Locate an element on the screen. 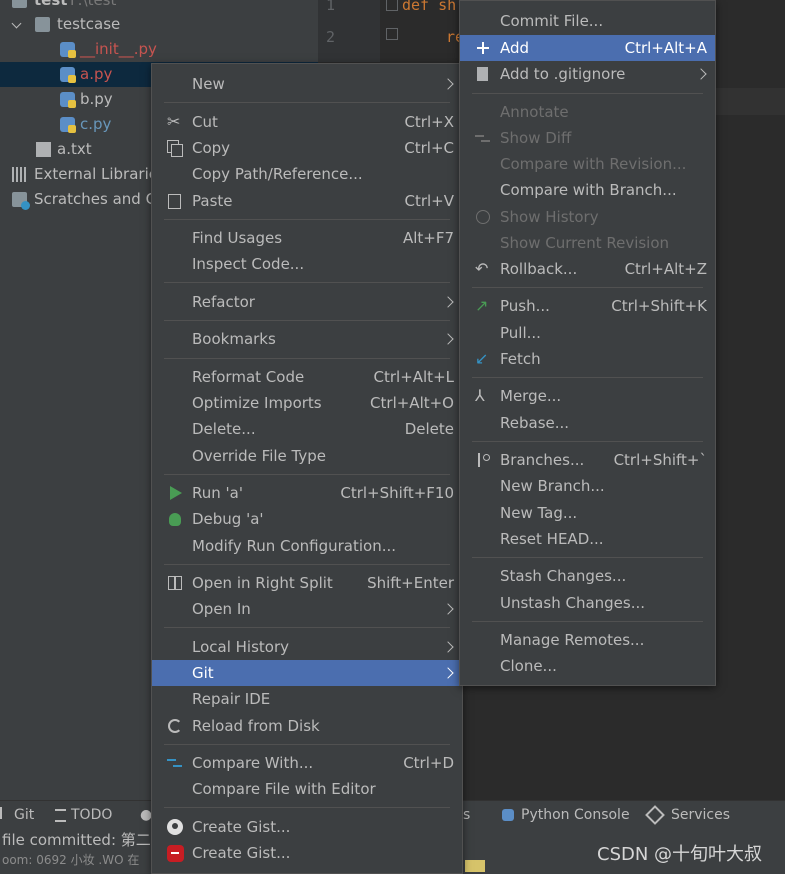 The width and height of the screenshot is (785, 874). tool-git: Git is located at coordinates (17, 815).